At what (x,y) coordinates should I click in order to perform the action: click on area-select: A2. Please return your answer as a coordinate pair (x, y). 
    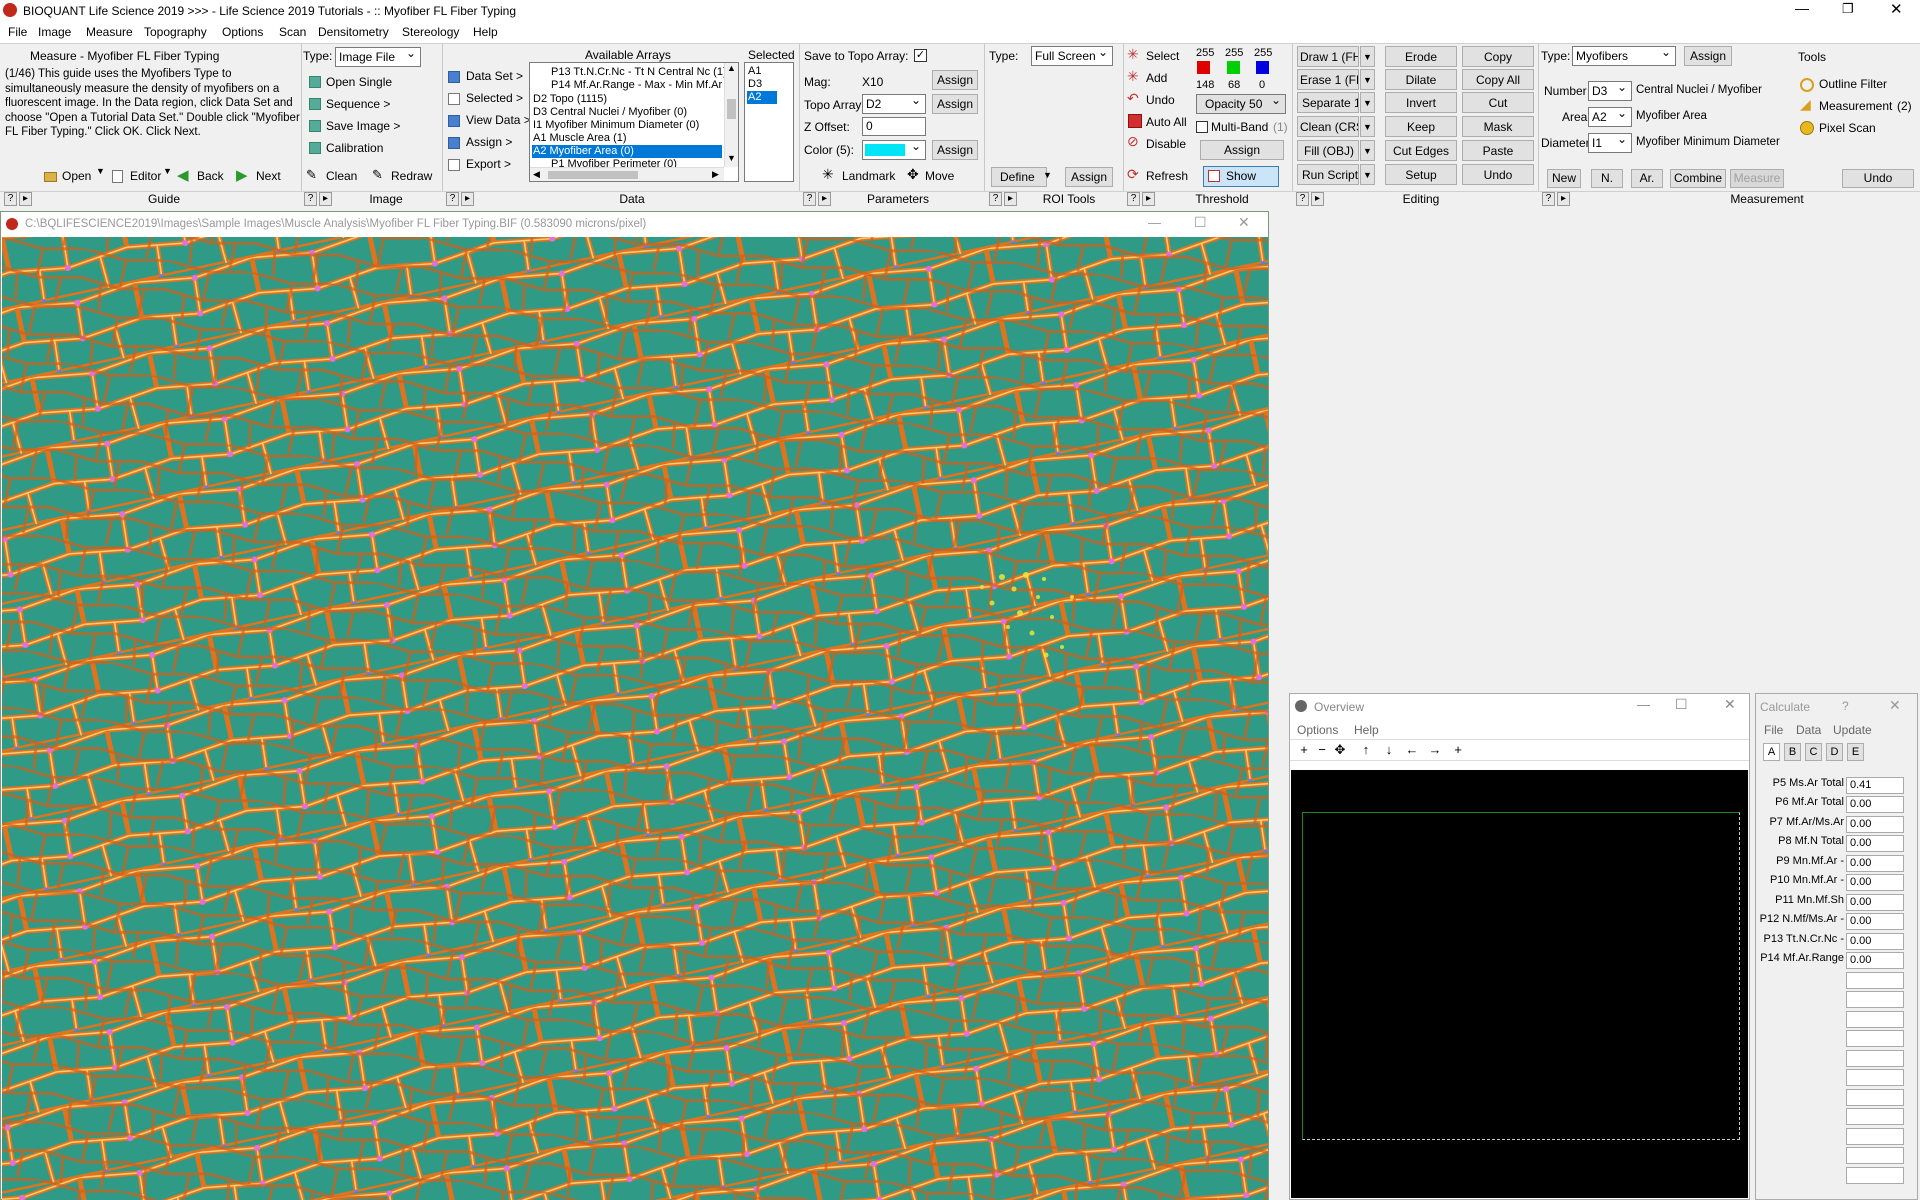
    Looking at the image, I should click on (1610, 117).